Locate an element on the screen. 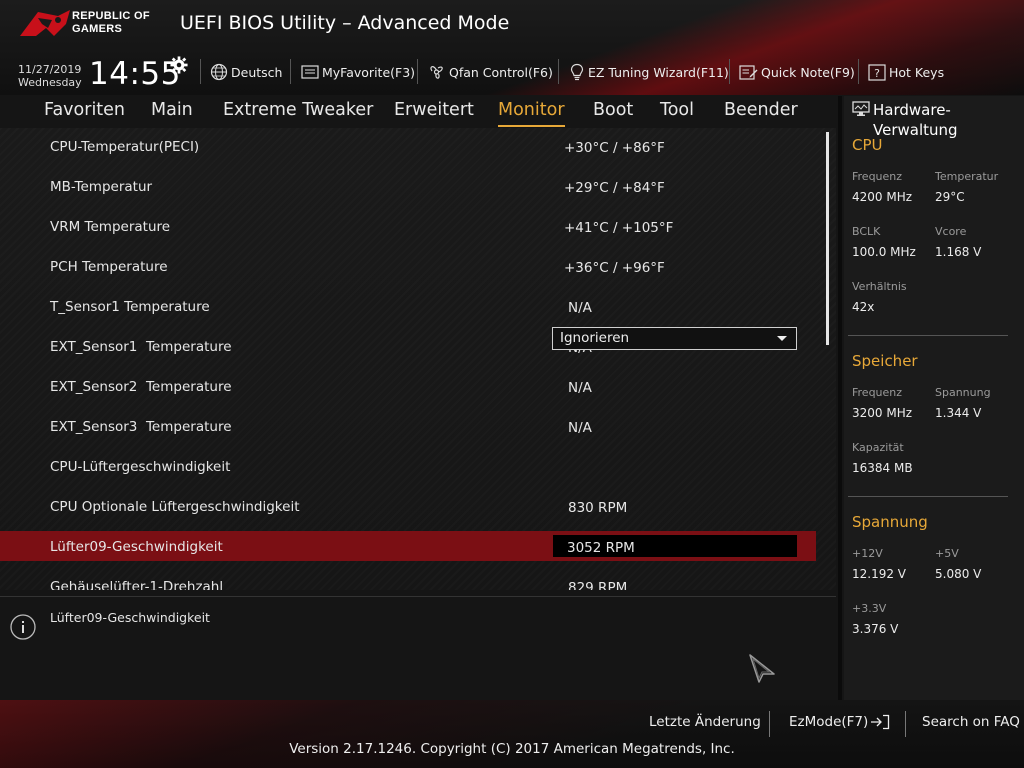  setting-row-cpu-fan-speed: CPU-Lüftergeschwindigkeit is located at coordinates (408, 466).